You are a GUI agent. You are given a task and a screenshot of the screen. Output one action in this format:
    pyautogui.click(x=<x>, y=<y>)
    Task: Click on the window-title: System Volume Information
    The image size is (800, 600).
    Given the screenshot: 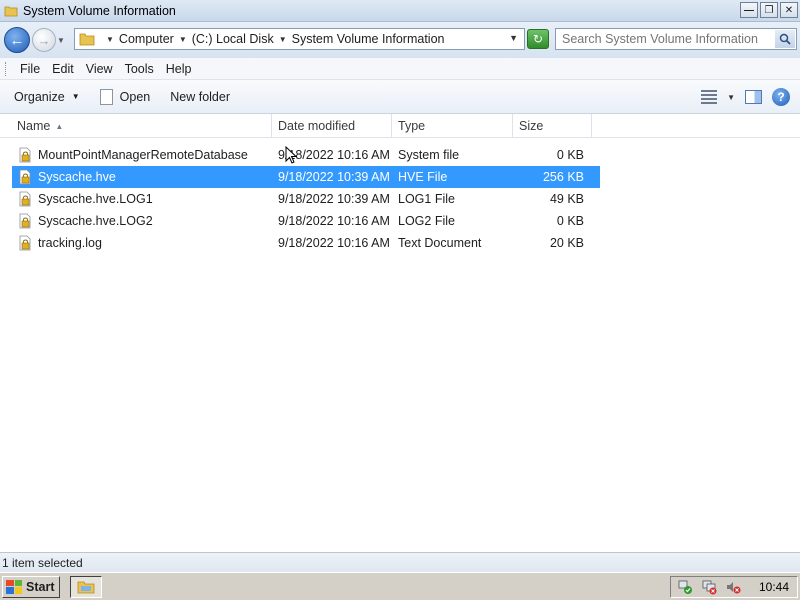 What is the action you would take?
    pyautogui.click(x=99, y=10)
    